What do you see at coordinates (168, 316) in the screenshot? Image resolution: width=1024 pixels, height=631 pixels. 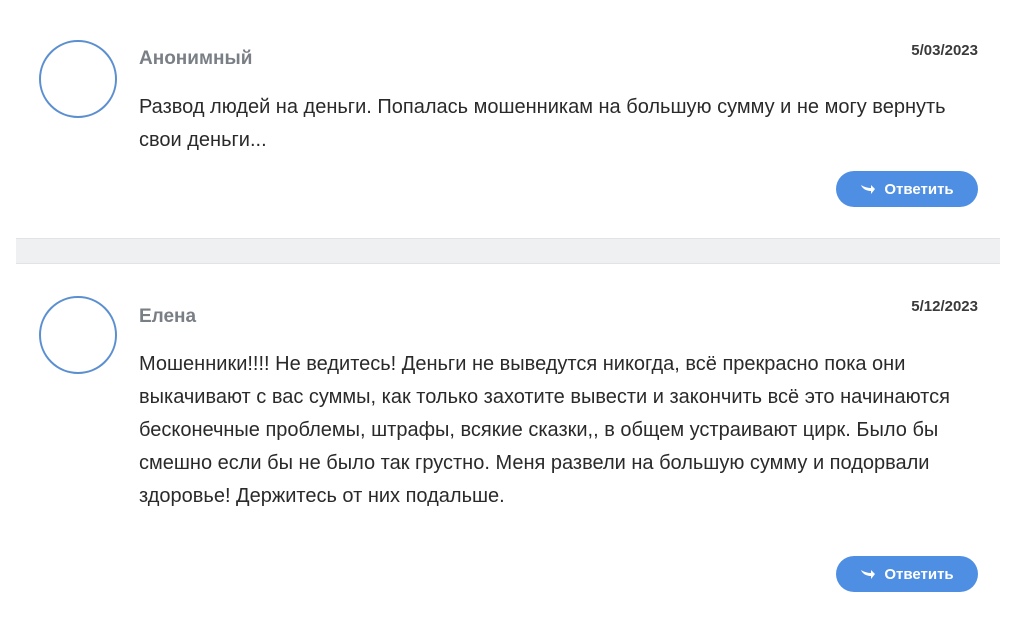 I see `comment-author: Елена` at bounding box center [168, 316].